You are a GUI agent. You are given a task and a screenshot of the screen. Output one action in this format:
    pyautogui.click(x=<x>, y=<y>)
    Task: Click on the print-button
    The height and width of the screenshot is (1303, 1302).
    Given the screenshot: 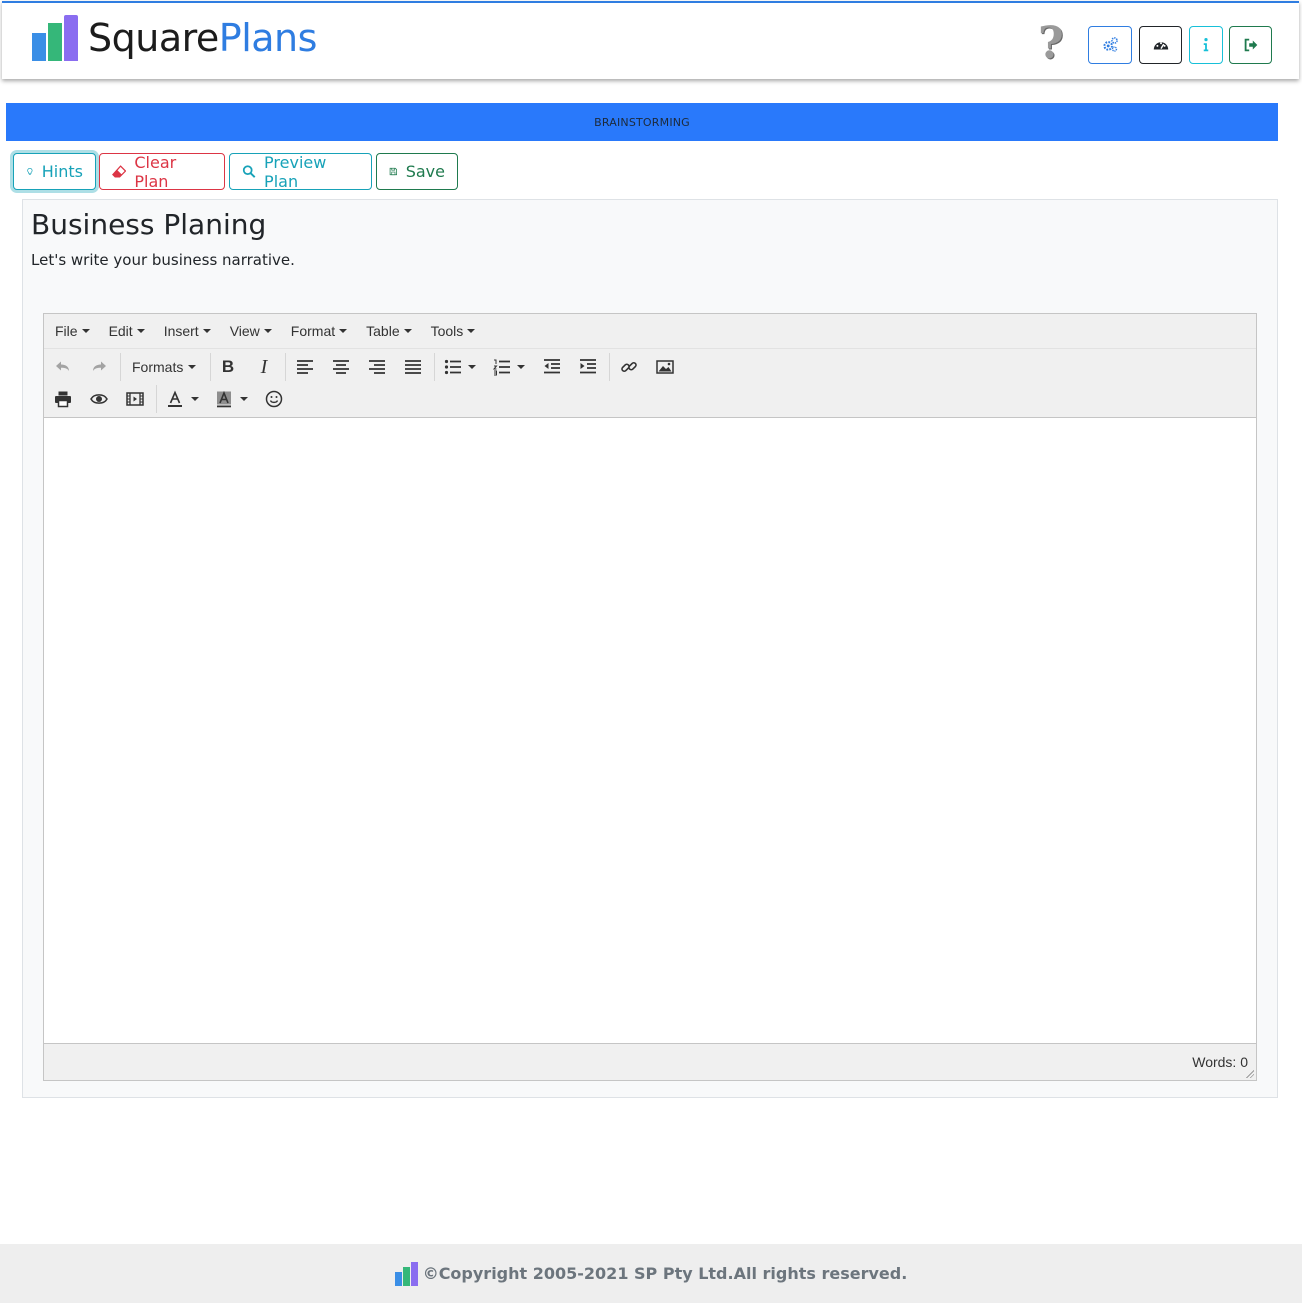 What is the action you would take?
    pyautogui.click(x=63, y=399)
    